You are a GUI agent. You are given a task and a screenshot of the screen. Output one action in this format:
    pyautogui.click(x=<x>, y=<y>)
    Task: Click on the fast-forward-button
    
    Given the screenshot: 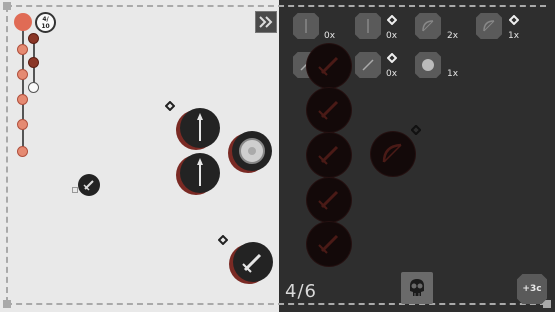 What is the action you would take?
    pyautogui.click(x=266, y=22)
    